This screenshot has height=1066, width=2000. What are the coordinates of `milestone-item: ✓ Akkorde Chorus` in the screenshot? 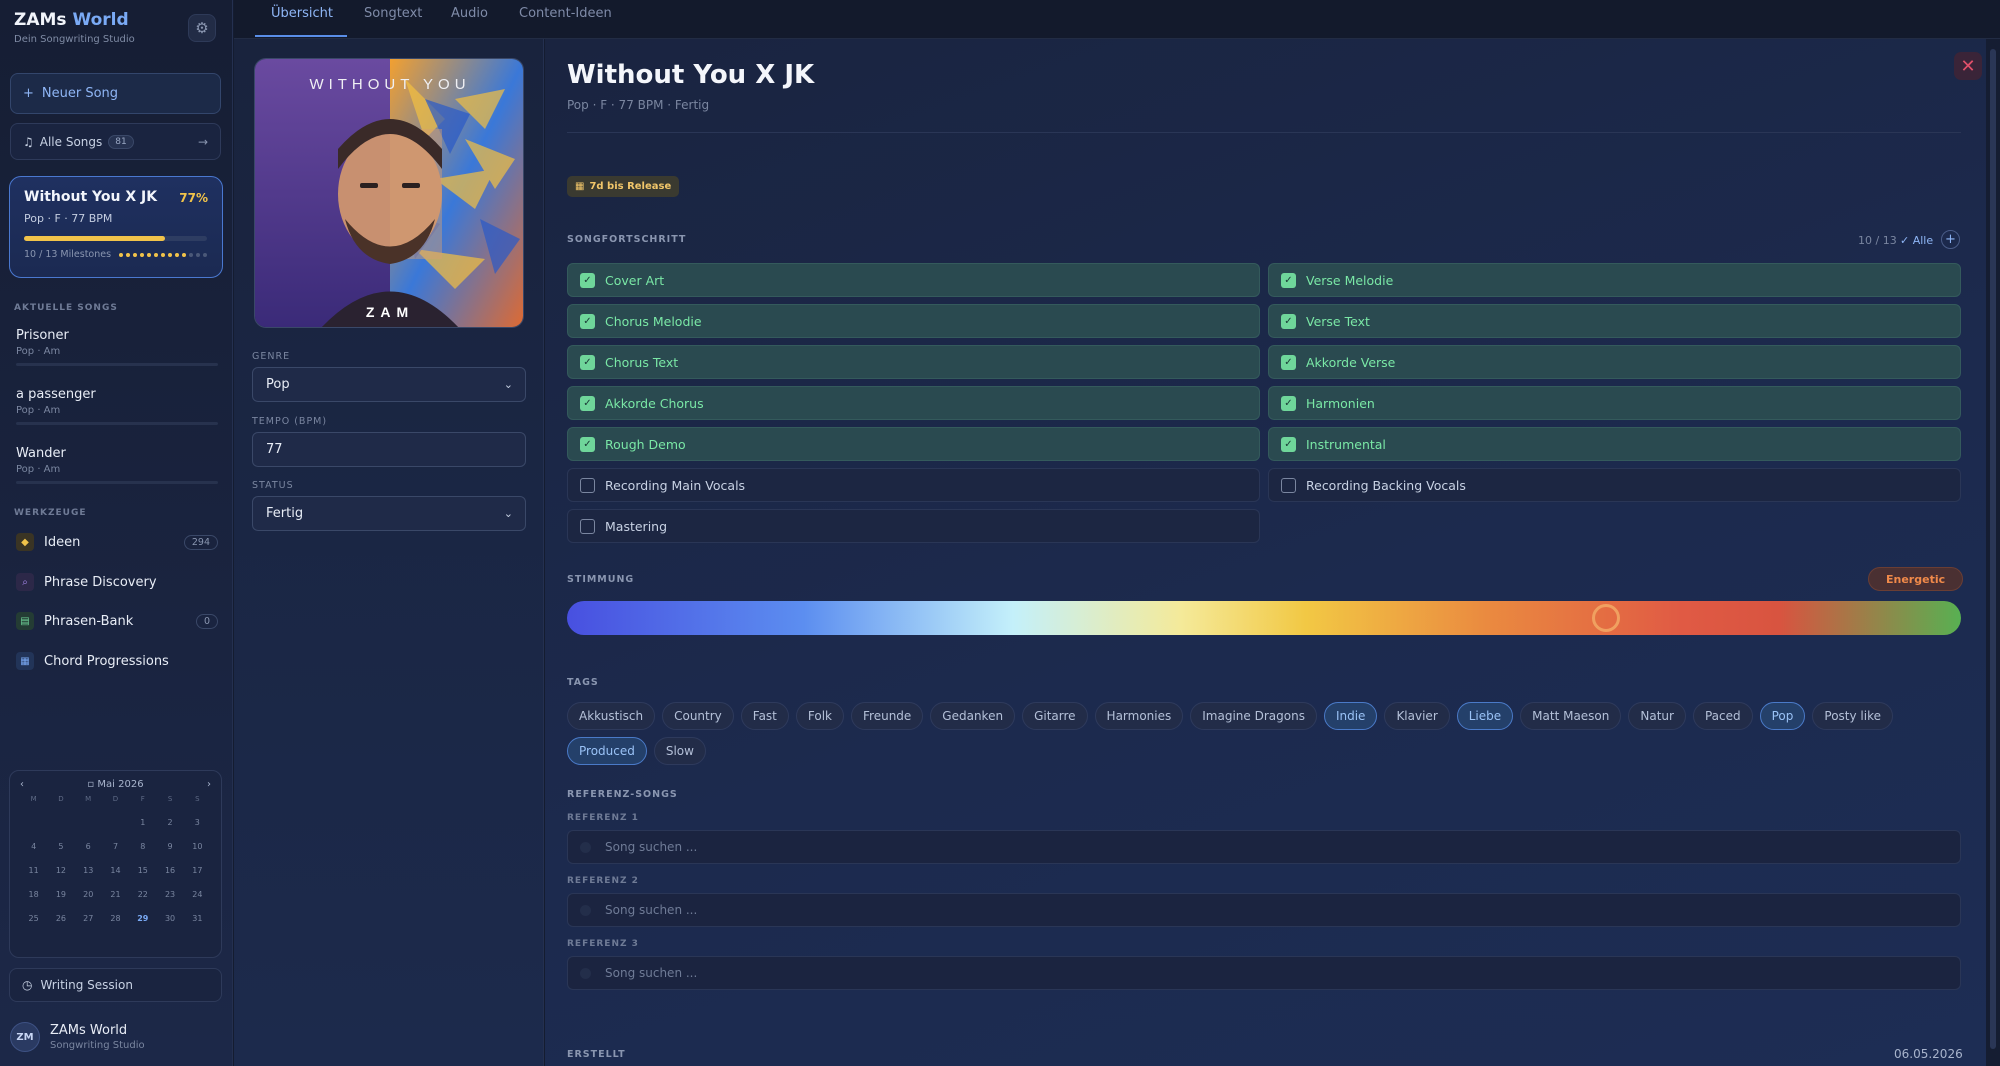 It's located at (913, 403).